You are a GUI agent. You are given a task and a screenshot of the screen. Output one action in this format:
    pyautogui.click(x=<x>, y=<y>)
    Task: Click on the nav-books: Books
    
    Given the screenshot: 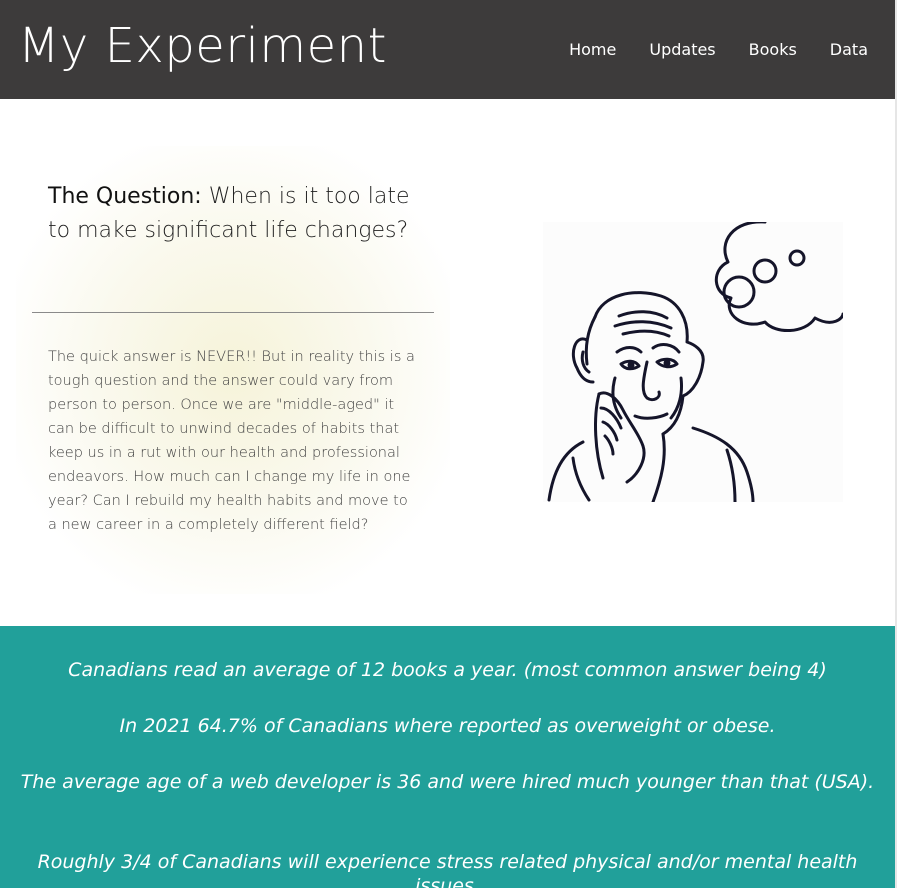 What is the action you would take?
    pyautogui.click(x=773, y=49)
    